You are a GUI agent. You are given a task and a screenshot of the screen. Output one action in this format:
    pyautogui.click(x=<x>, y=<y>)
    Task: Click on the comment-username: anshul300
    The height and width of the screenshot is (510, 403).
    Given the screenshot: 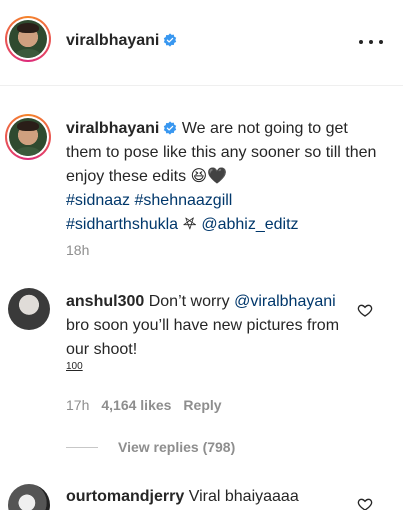 What is the action you would take?
    pyautogui.click(x=105, y=301)
    